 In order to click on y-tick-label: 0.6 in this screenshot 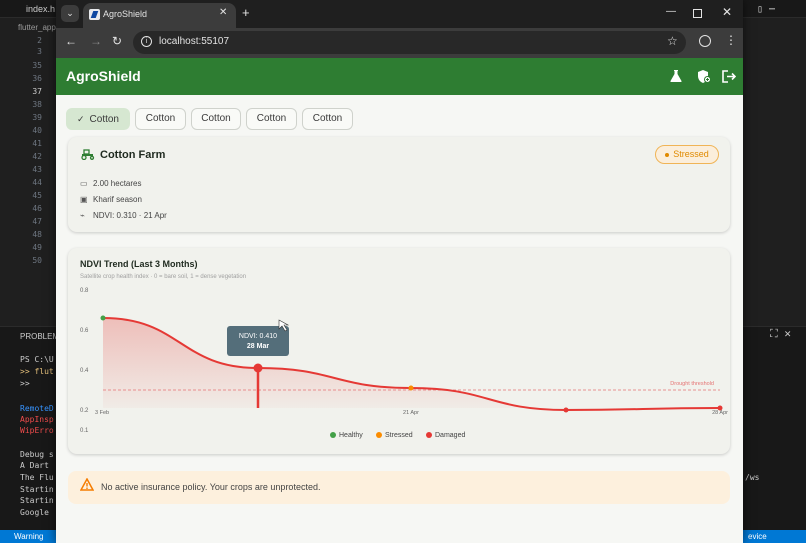, I will do `click(84, 331)`.